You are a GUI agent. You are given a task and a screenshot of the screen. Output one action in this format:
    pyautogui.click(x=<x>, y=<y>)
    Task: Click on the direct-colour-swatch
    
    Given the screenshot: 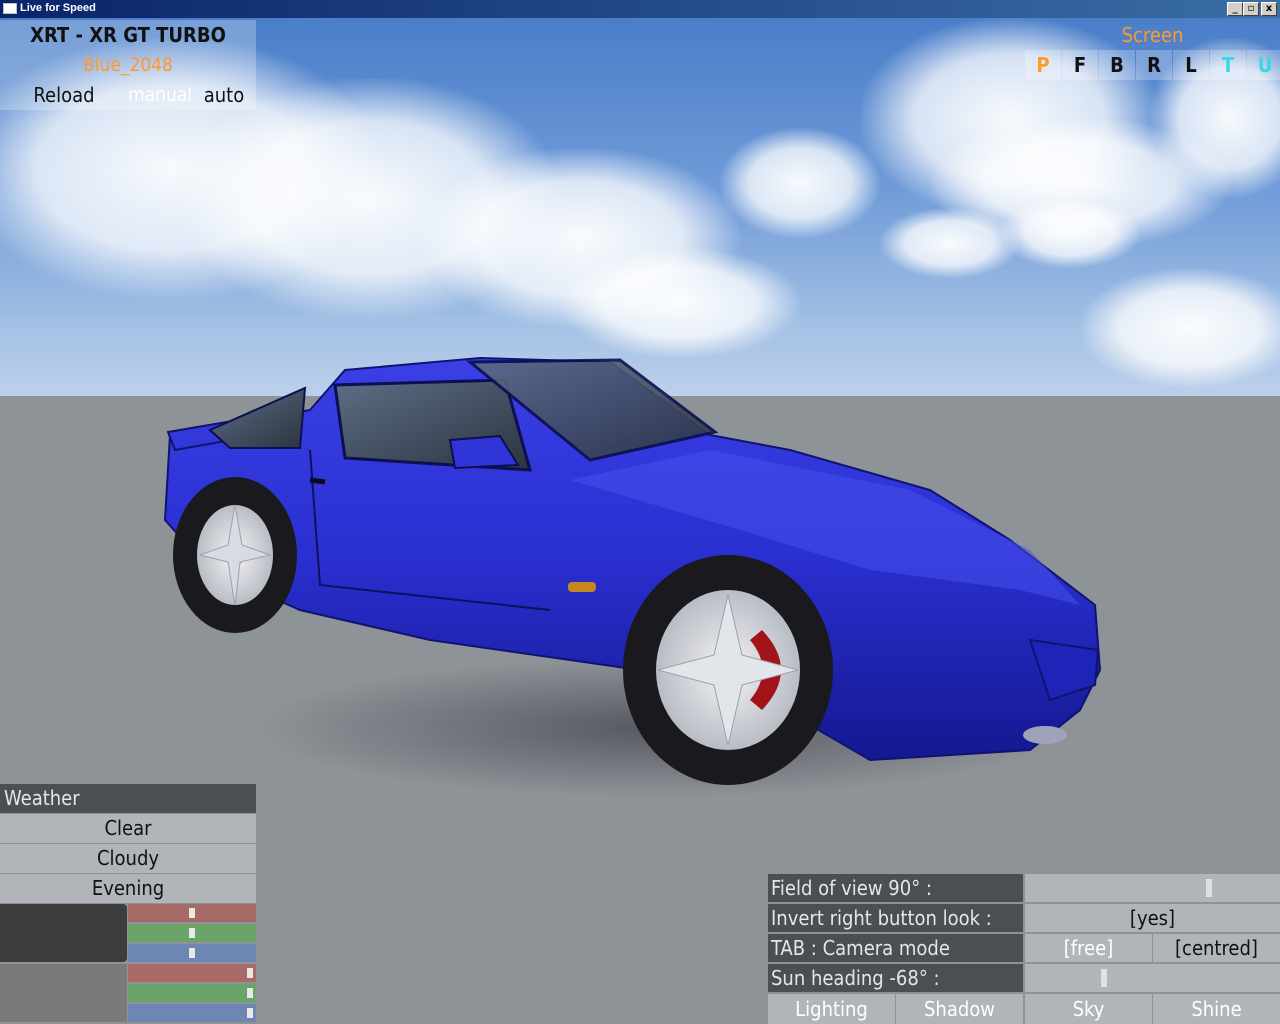 What is the action you would take?
    pyautogui.click(x=63, y=993)
    